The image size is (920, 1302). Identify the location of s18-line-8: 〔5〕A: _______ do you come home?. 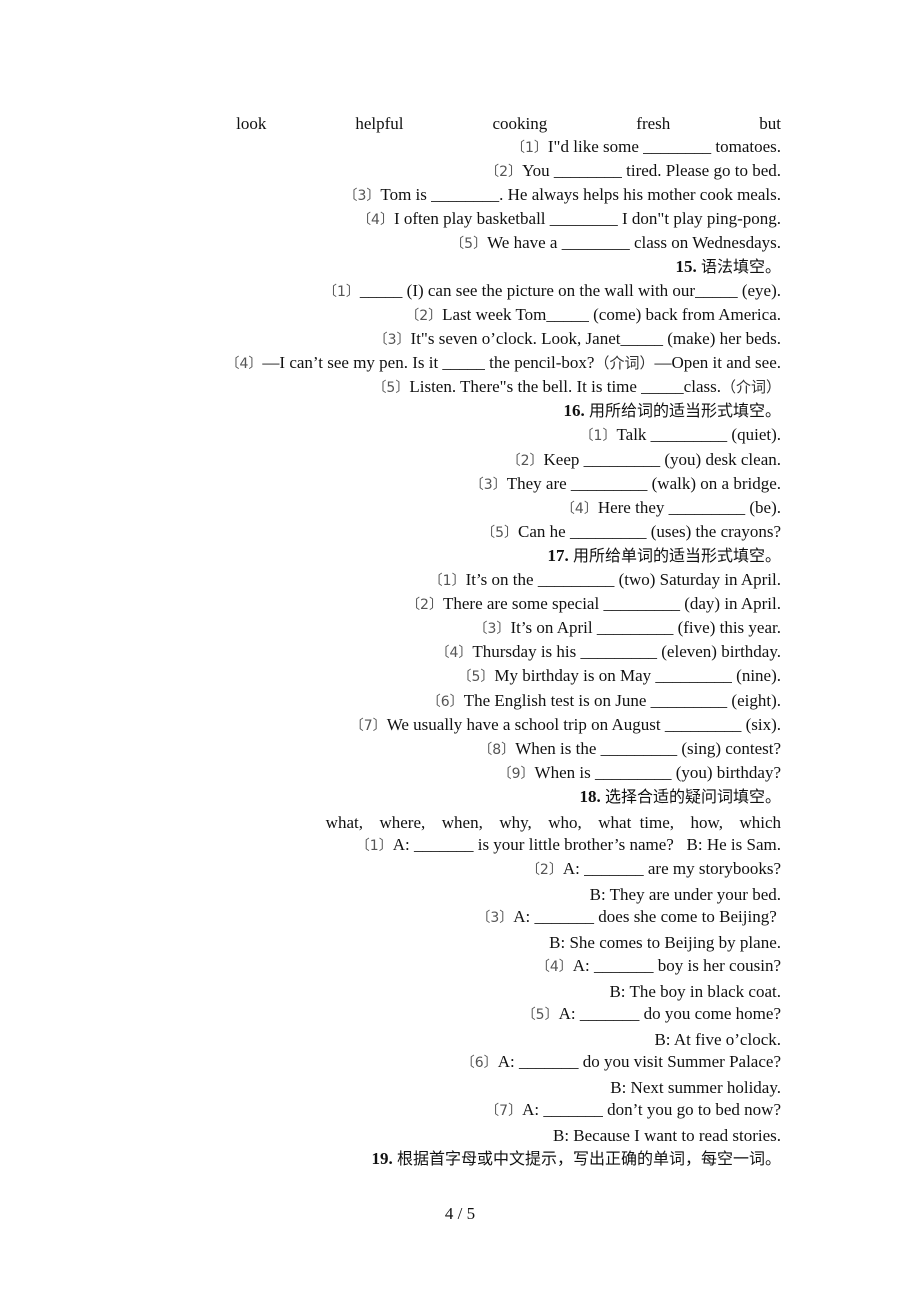
(651, 1014).